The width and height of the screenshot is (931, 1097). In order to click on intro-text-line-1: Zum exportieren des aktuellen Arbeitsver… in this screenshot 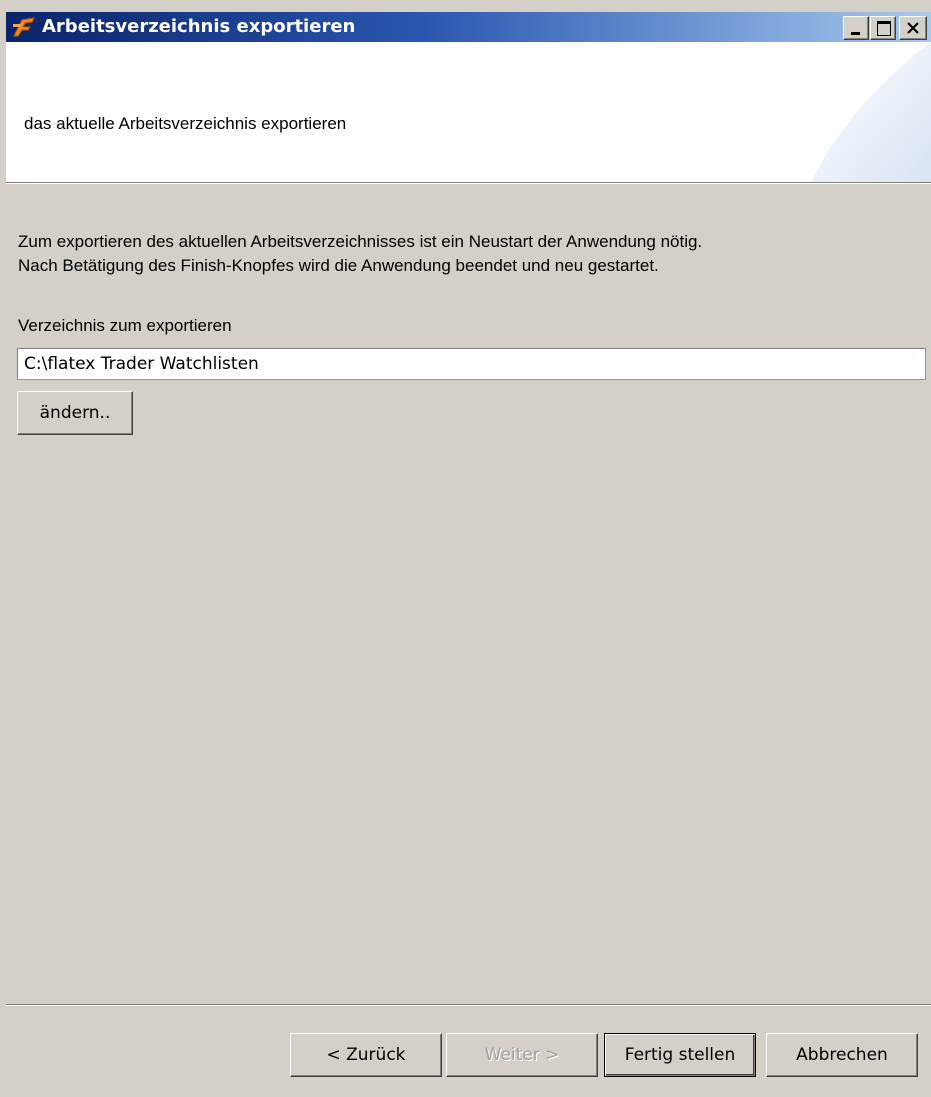, I will do `click(360, 241)`.